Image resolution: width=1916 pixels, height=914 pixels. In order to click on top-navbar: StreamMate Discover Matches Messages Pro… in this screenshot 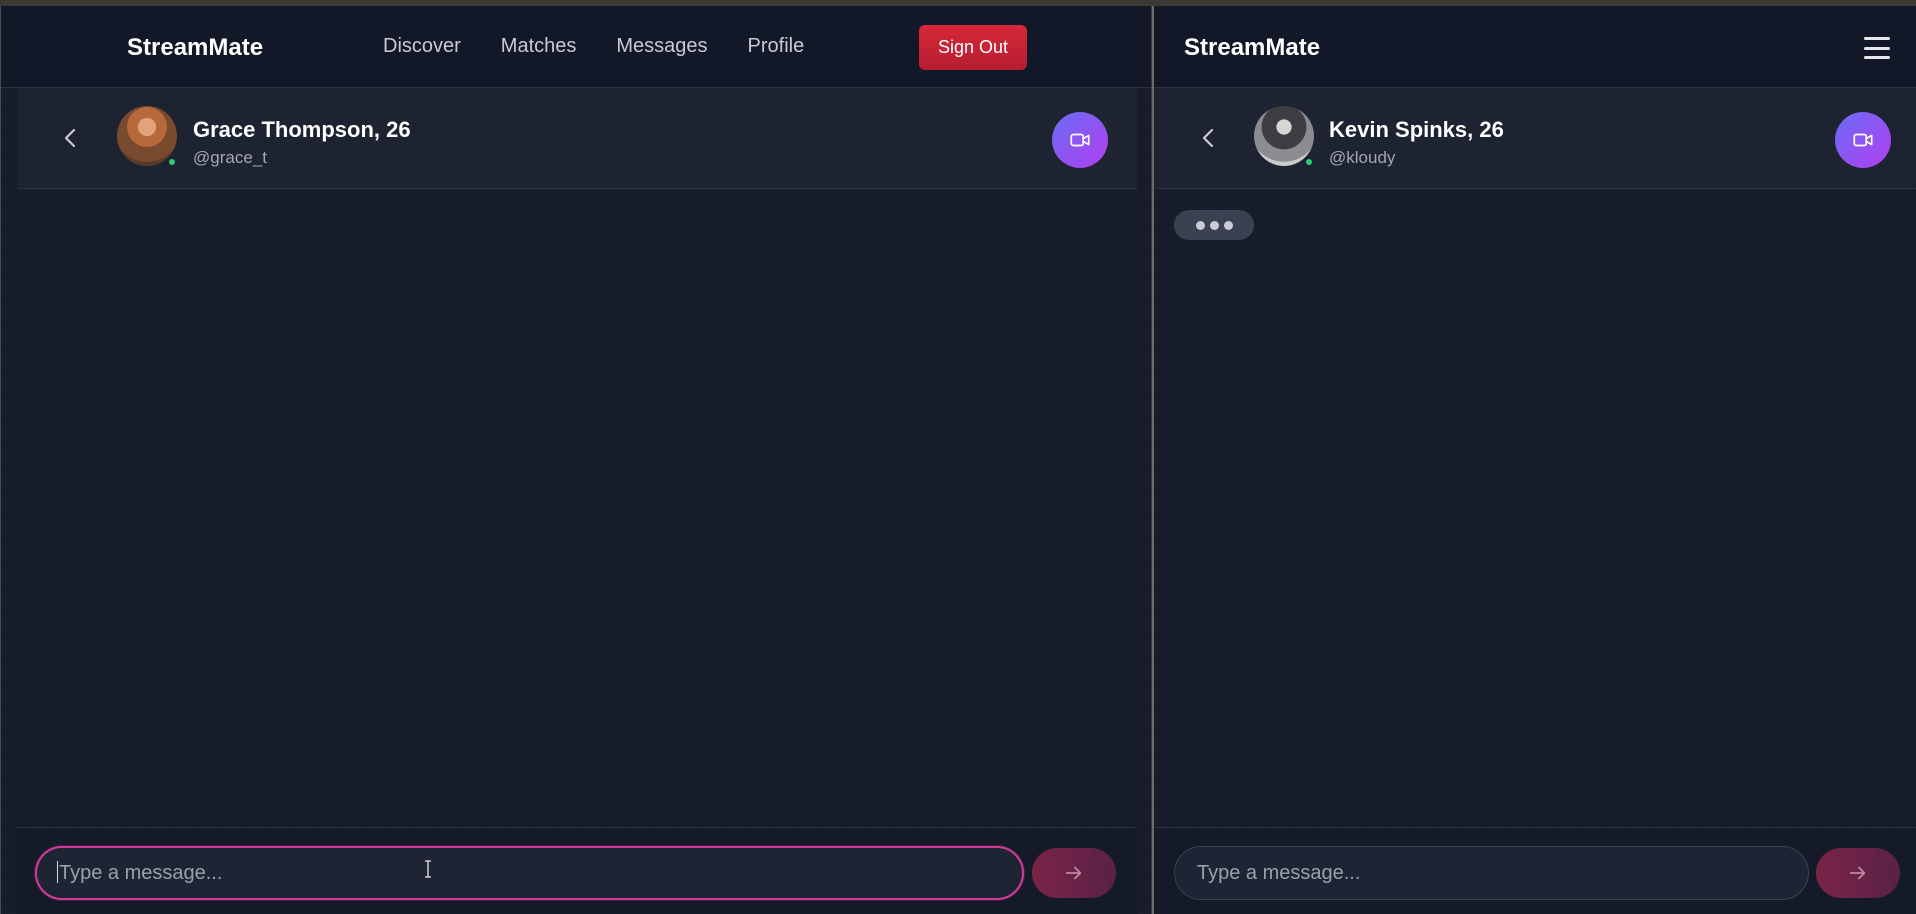, I will do `click(576, 47)`.